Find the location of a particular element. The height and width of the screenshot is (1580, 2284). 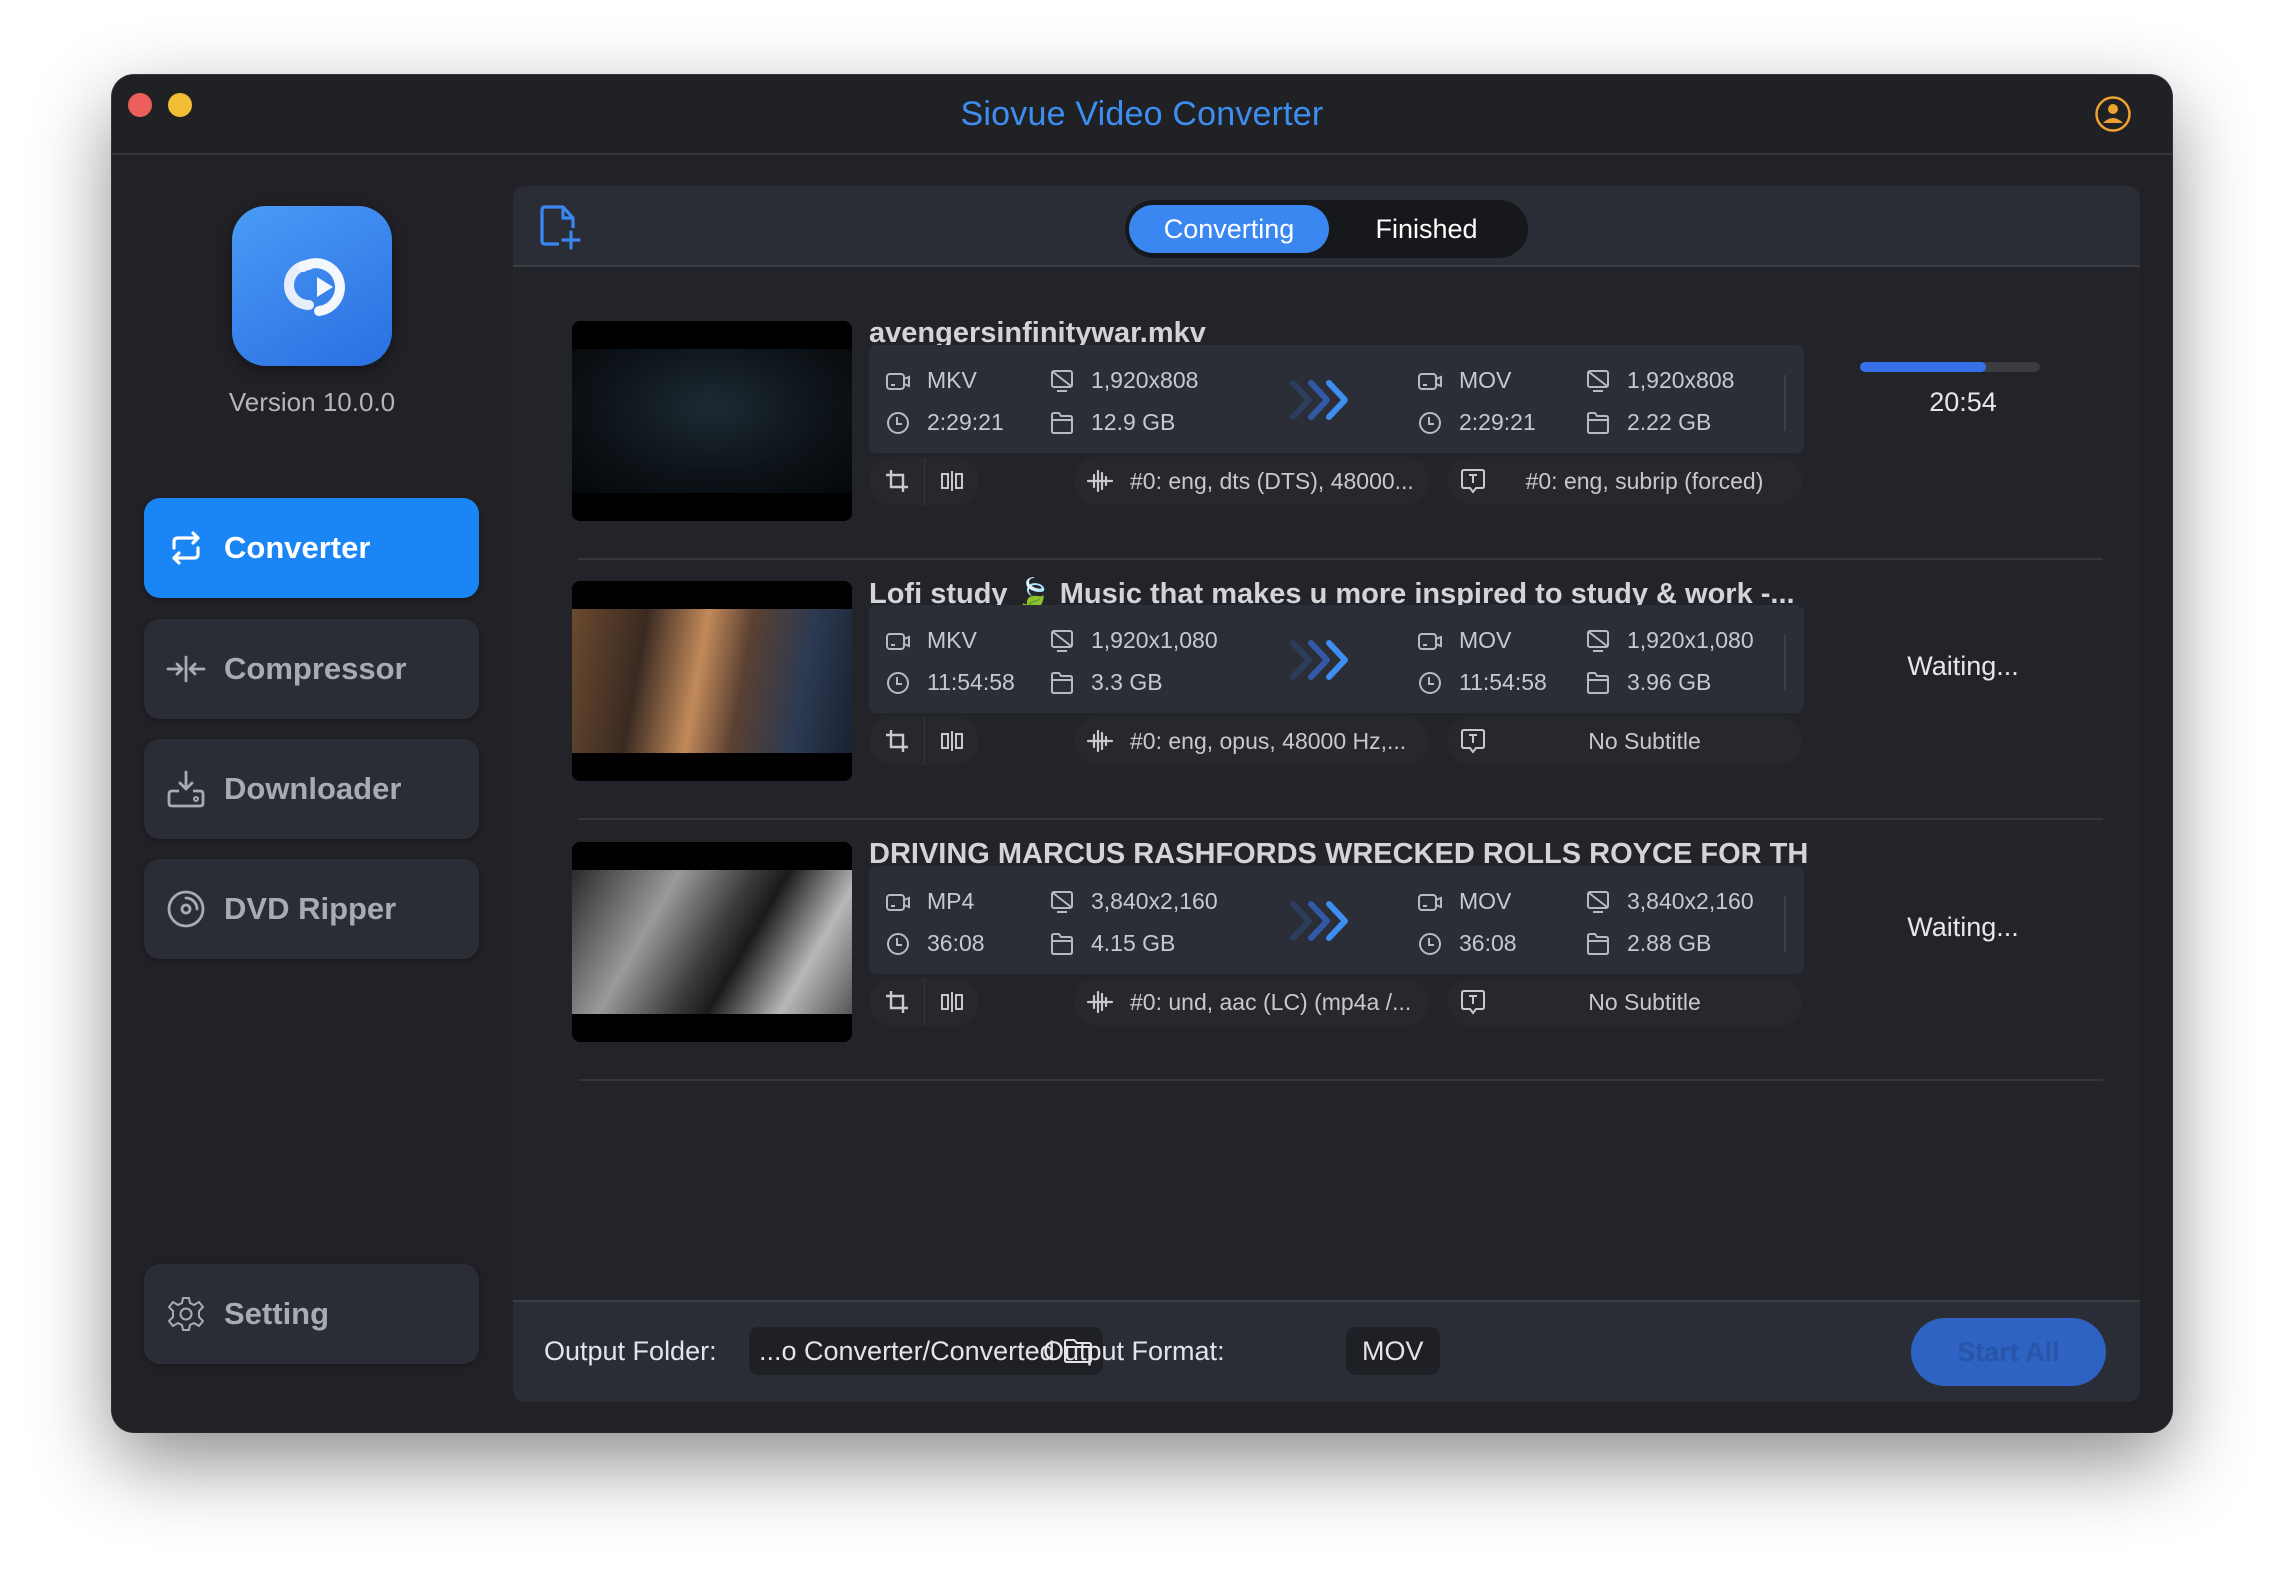

tab-finished: Finished is located at coordinates (1426, 229).